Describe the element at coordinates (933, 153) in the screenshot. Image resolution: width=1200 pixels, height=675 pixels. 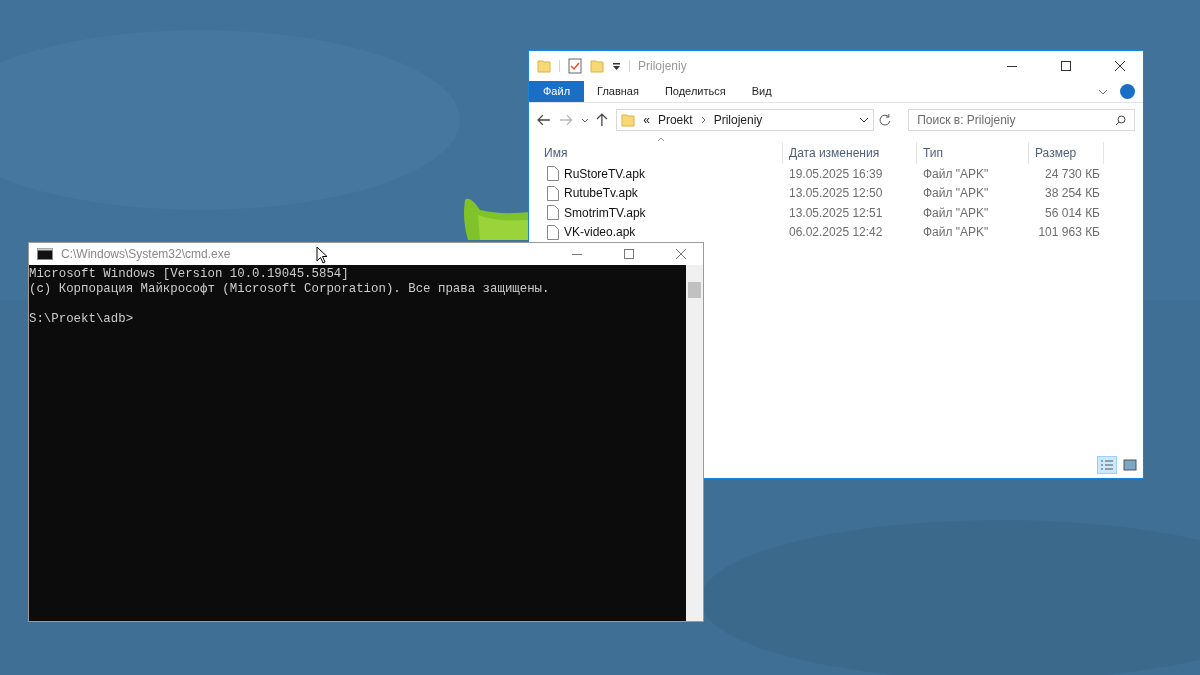
I see `column-header: Тип` at that location.